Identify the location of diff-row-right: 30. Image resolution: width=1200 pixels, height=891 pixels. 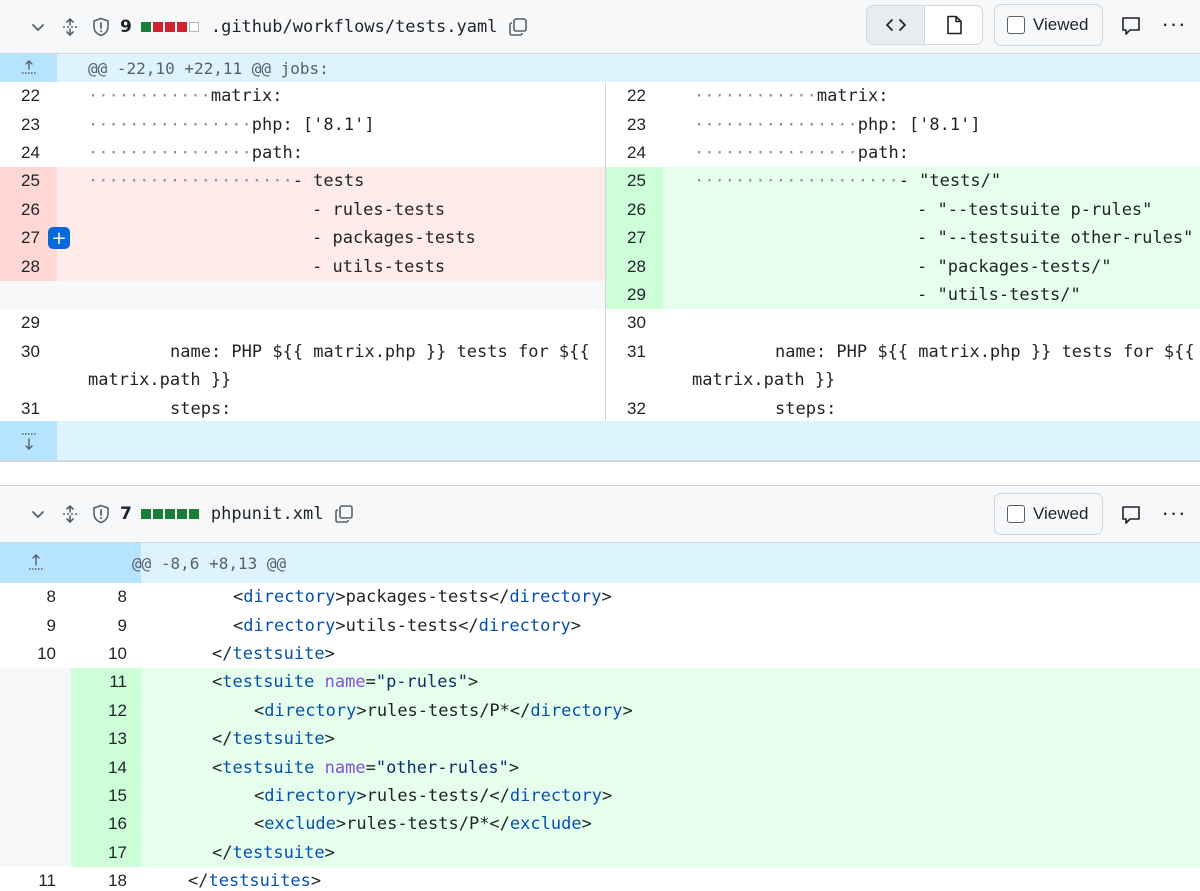
(903, 323).